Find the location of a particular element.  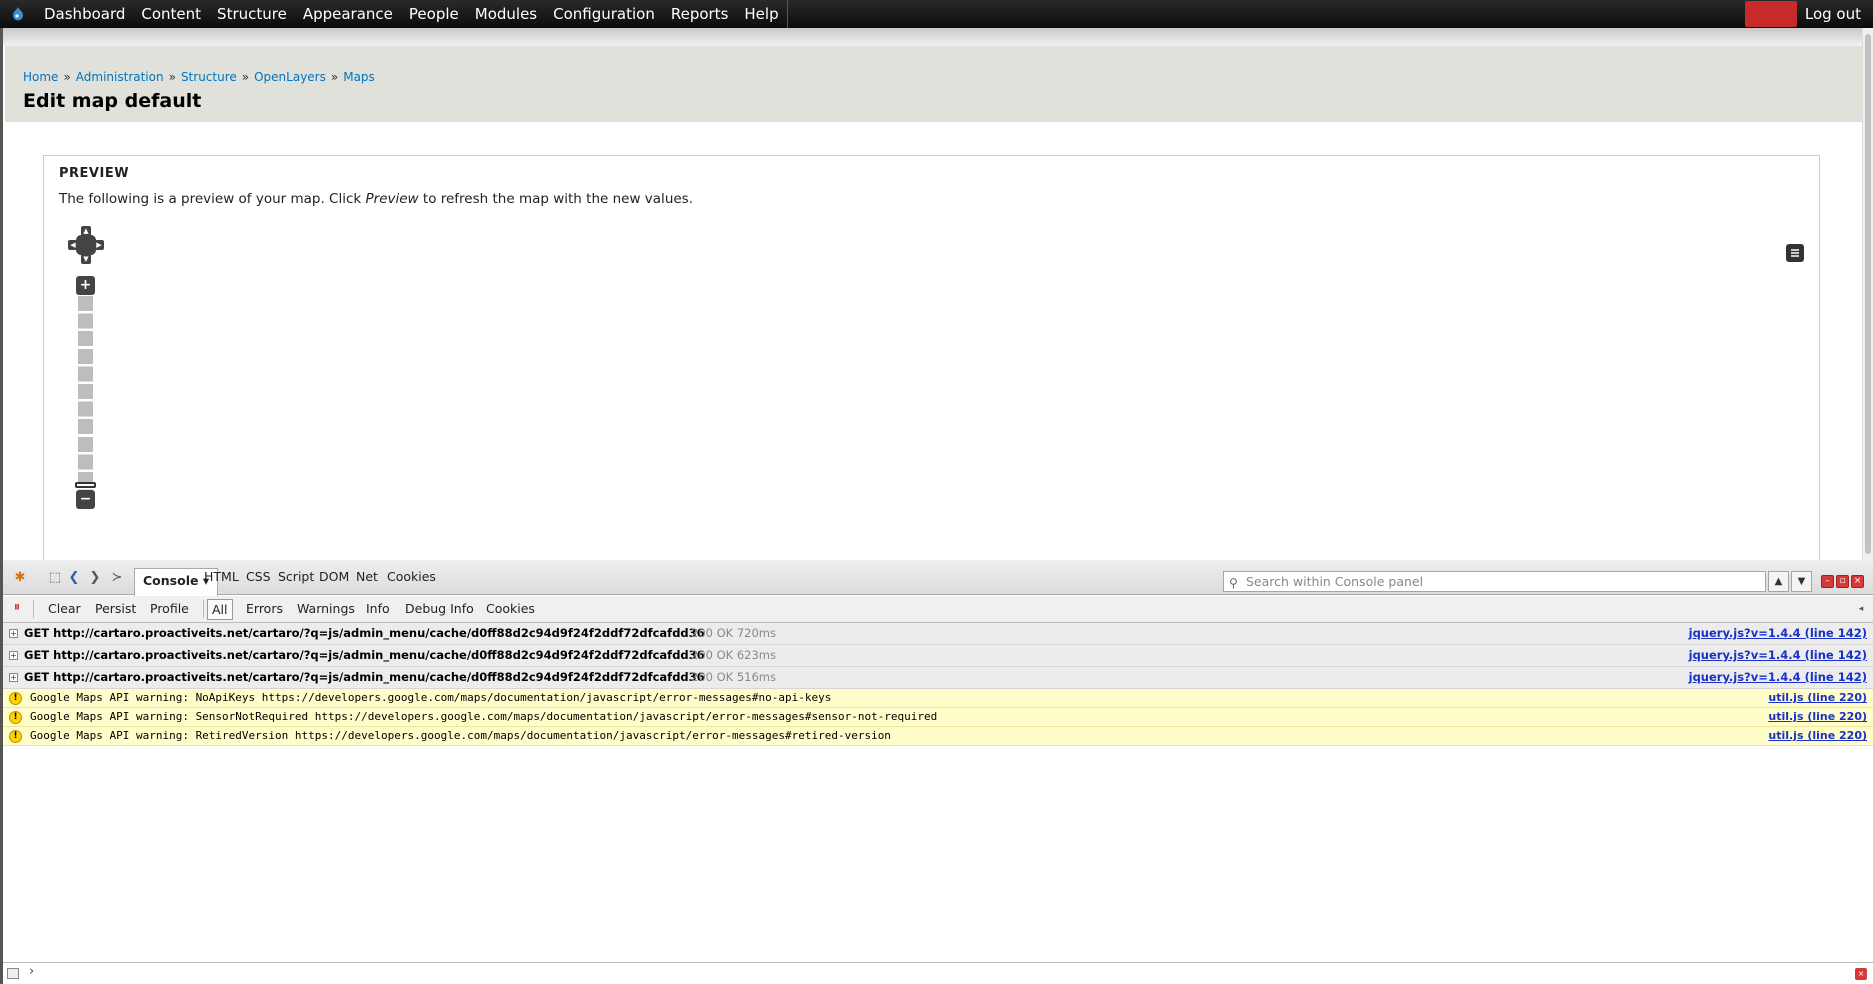

layer-switcher-icon is located at coordinates (1795, 253).